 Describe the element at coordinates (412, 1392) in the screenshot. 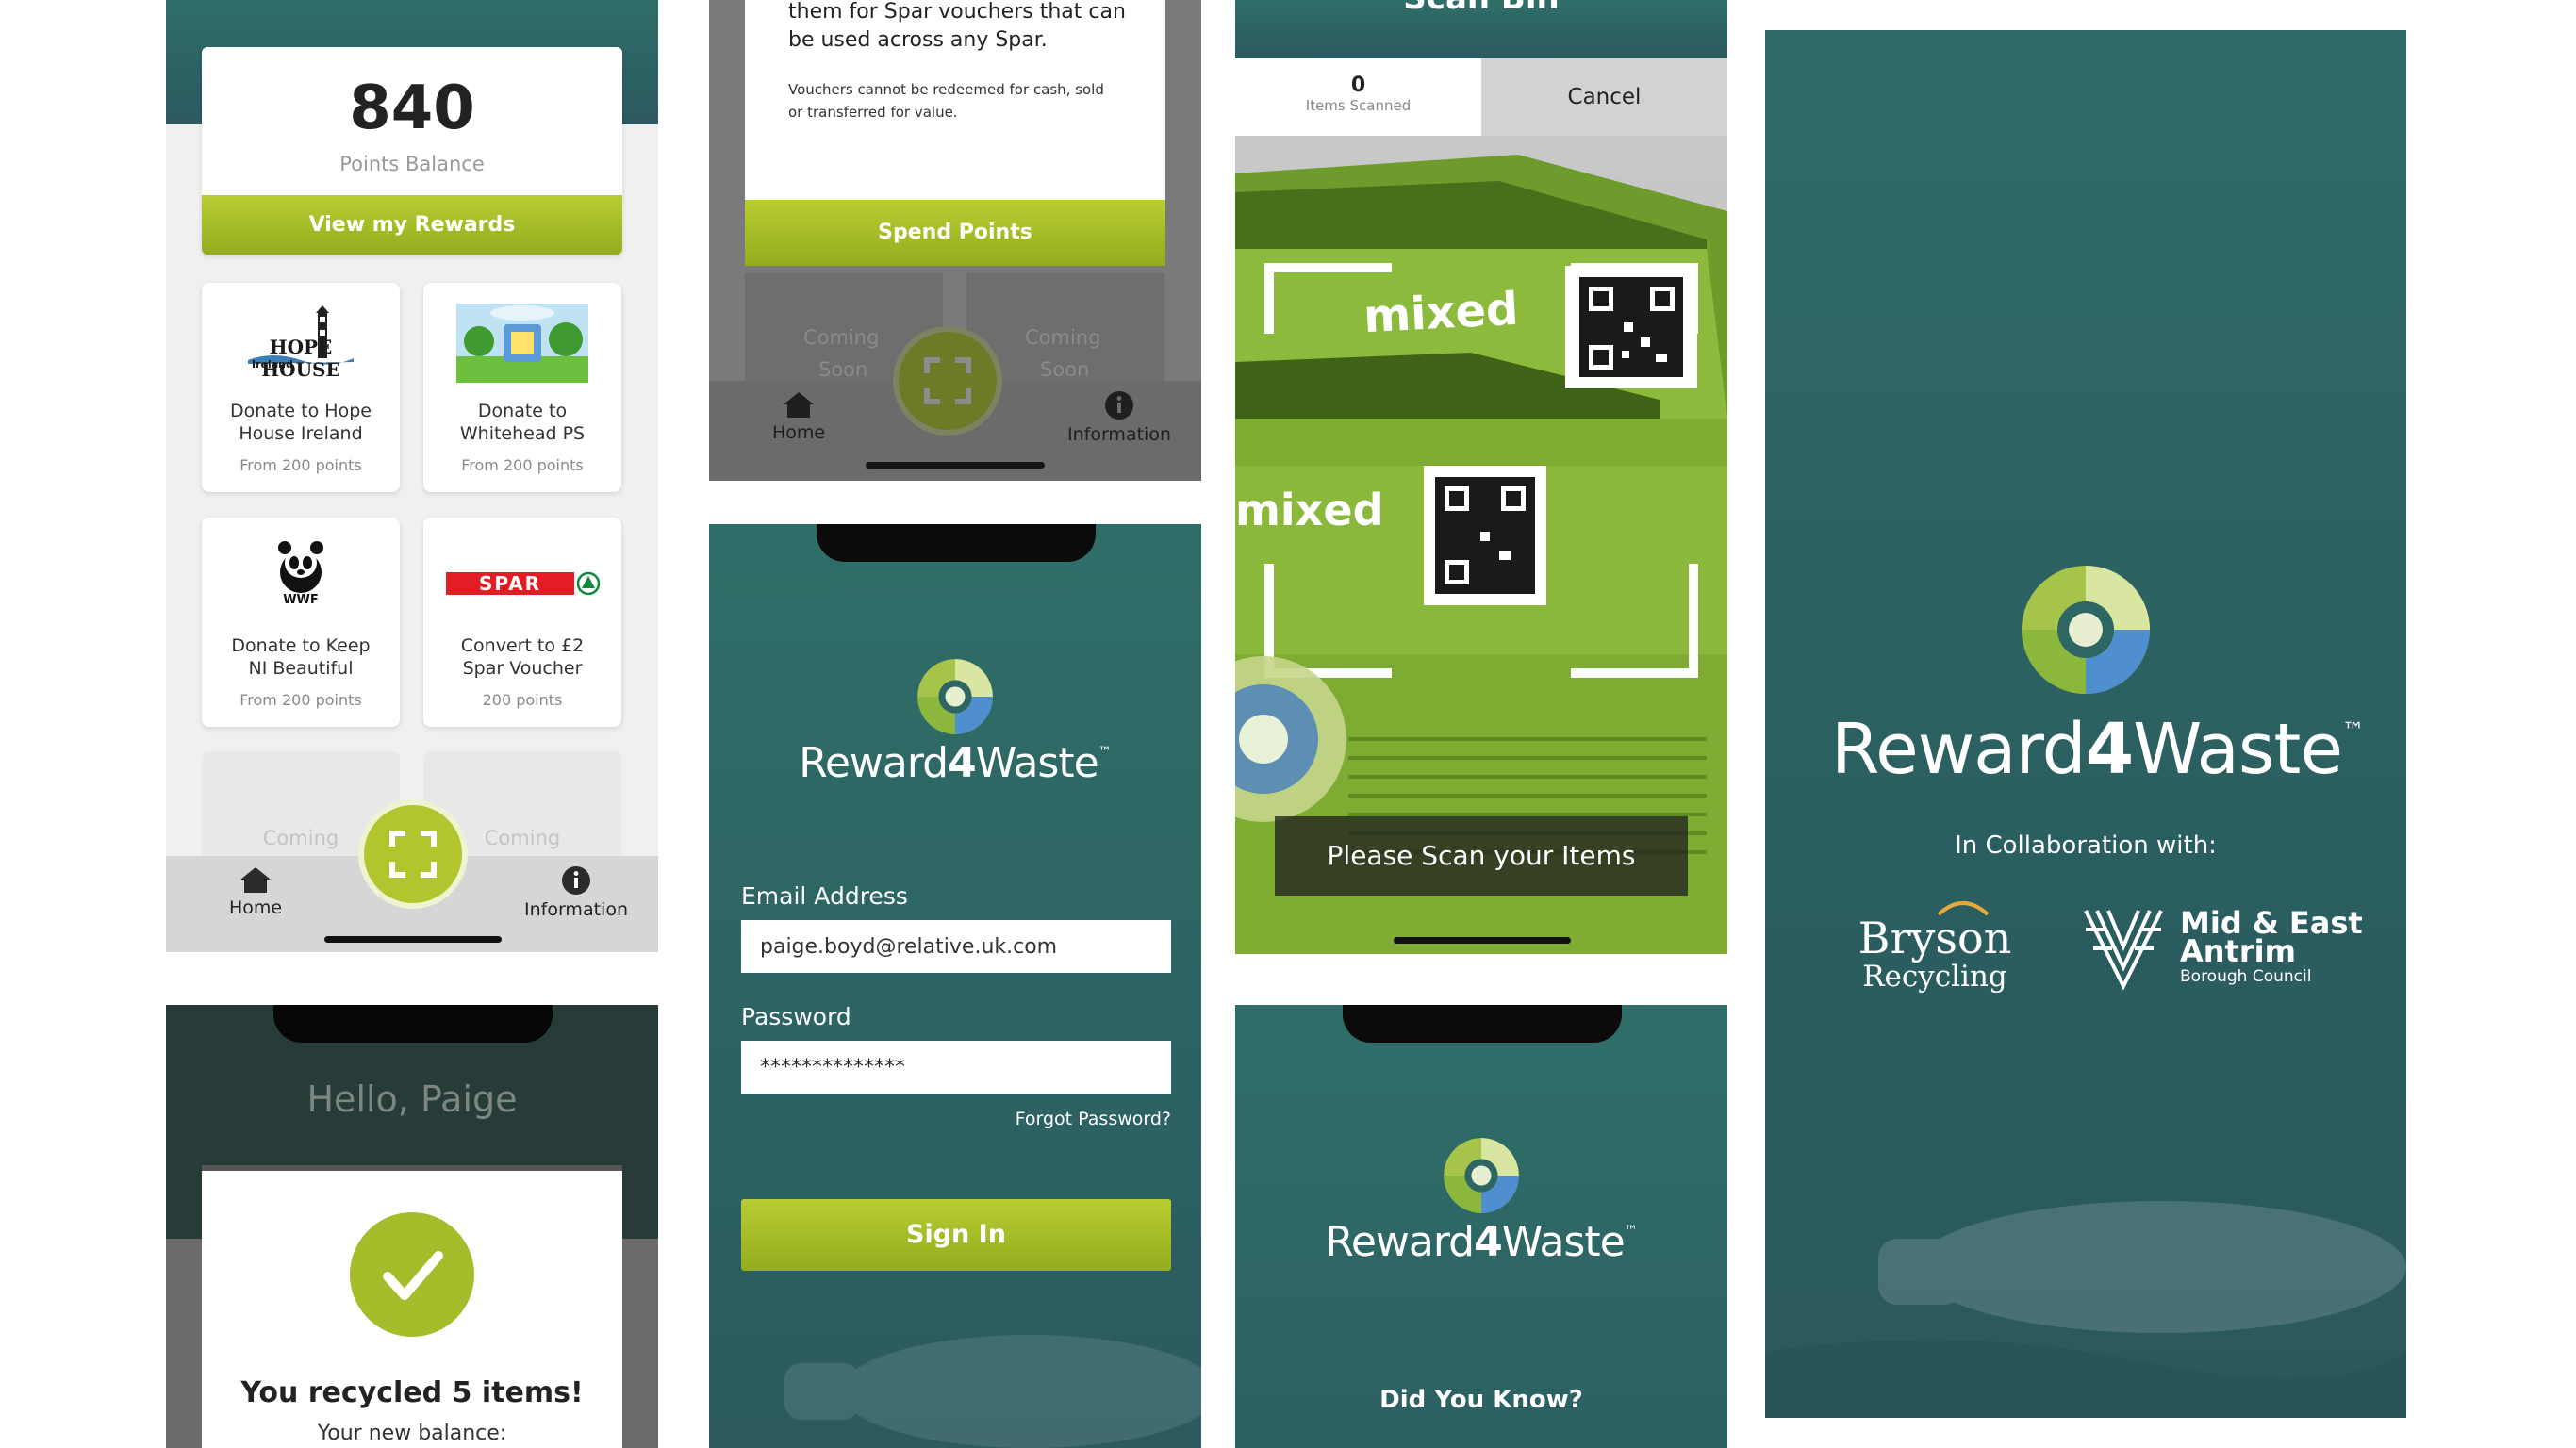

I see `recycled-message: You recycled 5 items!` at that location.